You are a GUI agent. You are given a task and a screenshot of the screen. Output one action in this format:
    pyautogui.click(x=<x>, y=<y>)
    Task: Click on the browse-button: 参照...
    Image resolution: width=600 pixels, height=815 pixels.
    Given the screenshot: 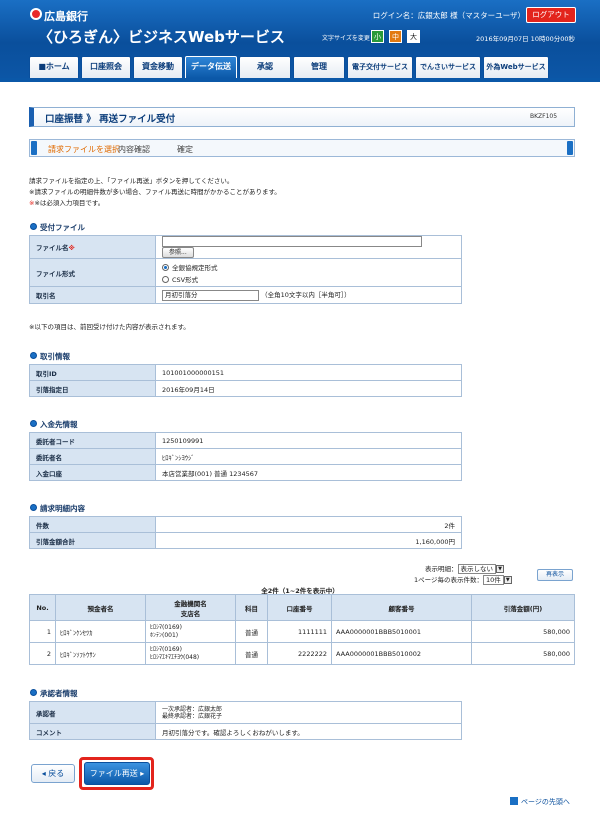 What is the action you would take?
    pyautogui.click(x=178, y=252)
    